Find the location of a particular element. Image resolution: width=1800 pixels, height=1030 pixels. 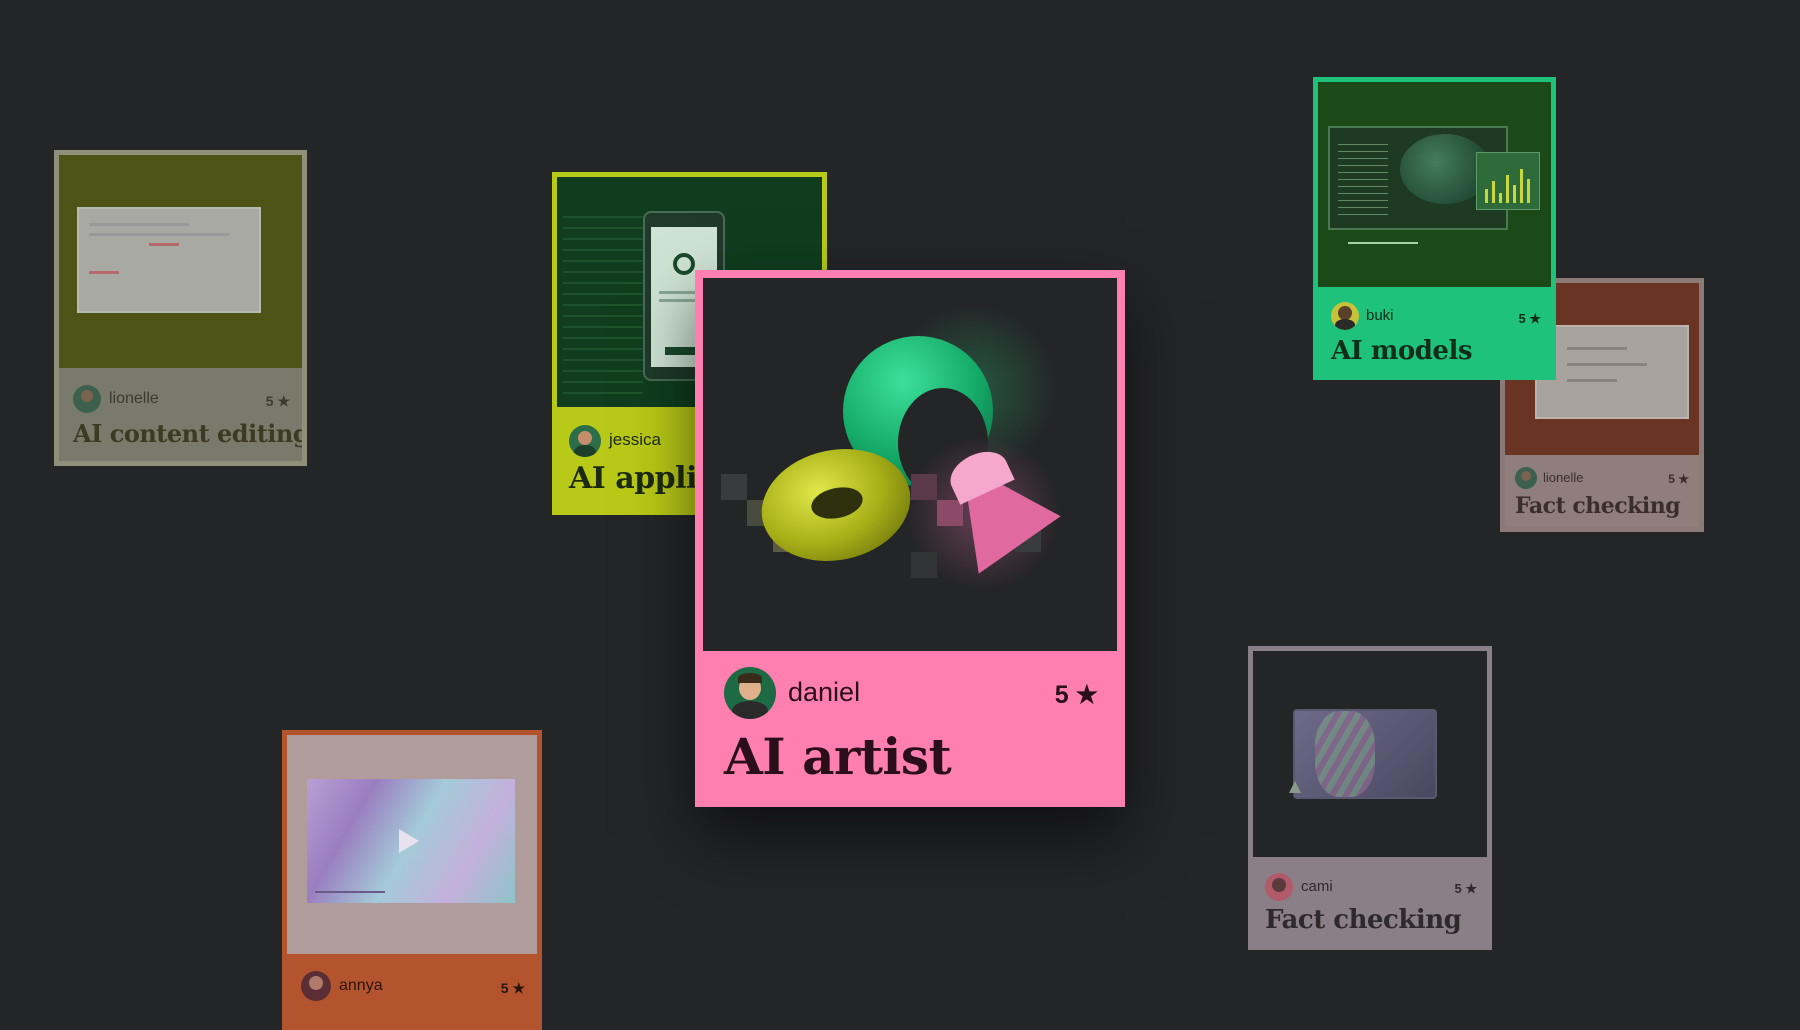

cursor-icon is located at coordinates (1295, 787).